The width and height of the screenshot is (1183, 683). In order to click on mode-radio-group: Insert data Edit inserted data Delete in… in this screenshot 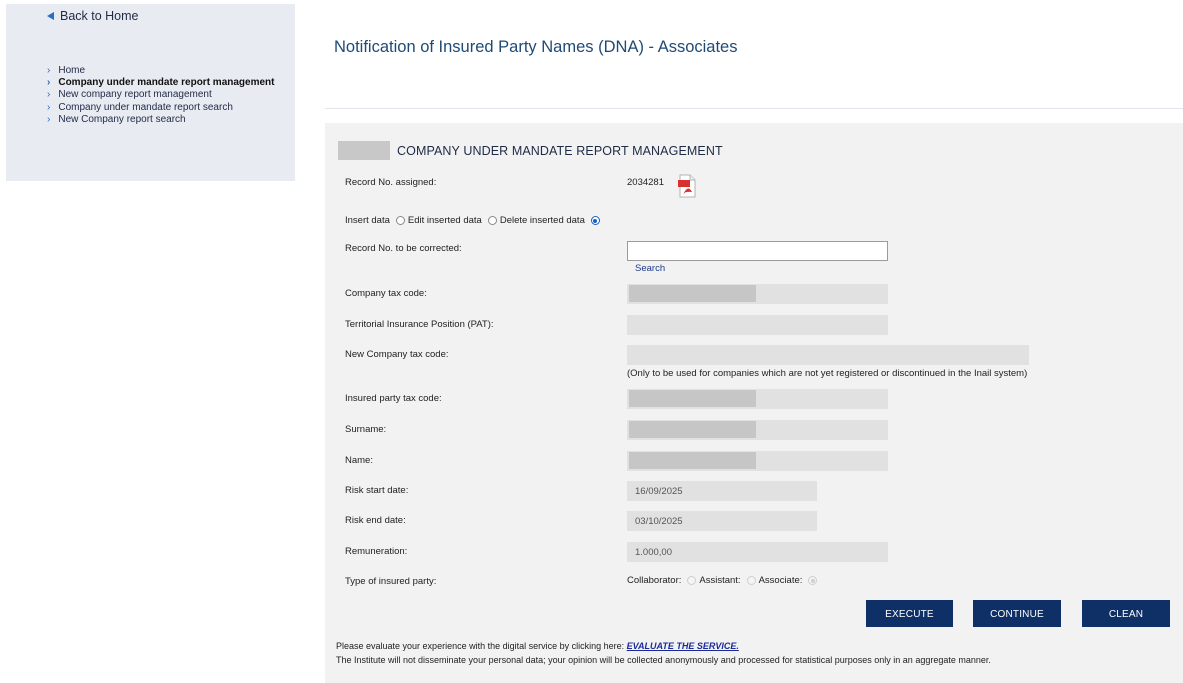, I will do `click(474, 220)`.